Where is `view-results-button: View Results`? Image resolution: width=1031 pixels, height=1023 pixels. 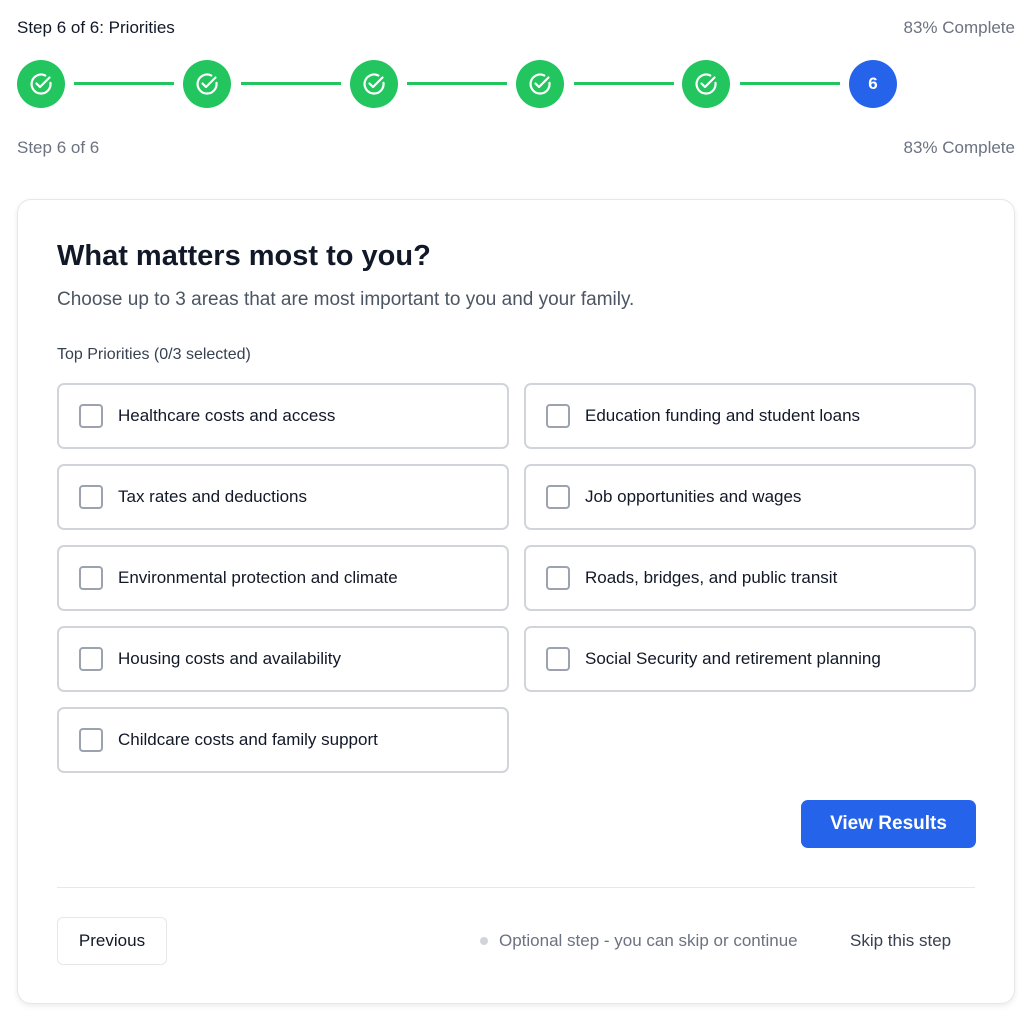 view-results-button: View Results is located at coordinates (888, 824).